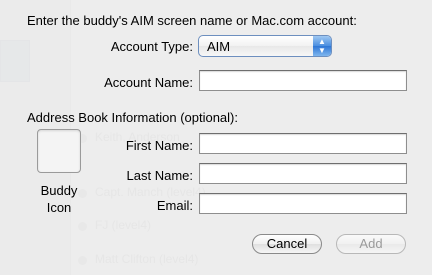  Describe the element at coordinates (303, 173) in the screenshot. I see `last-name-field` at that location.